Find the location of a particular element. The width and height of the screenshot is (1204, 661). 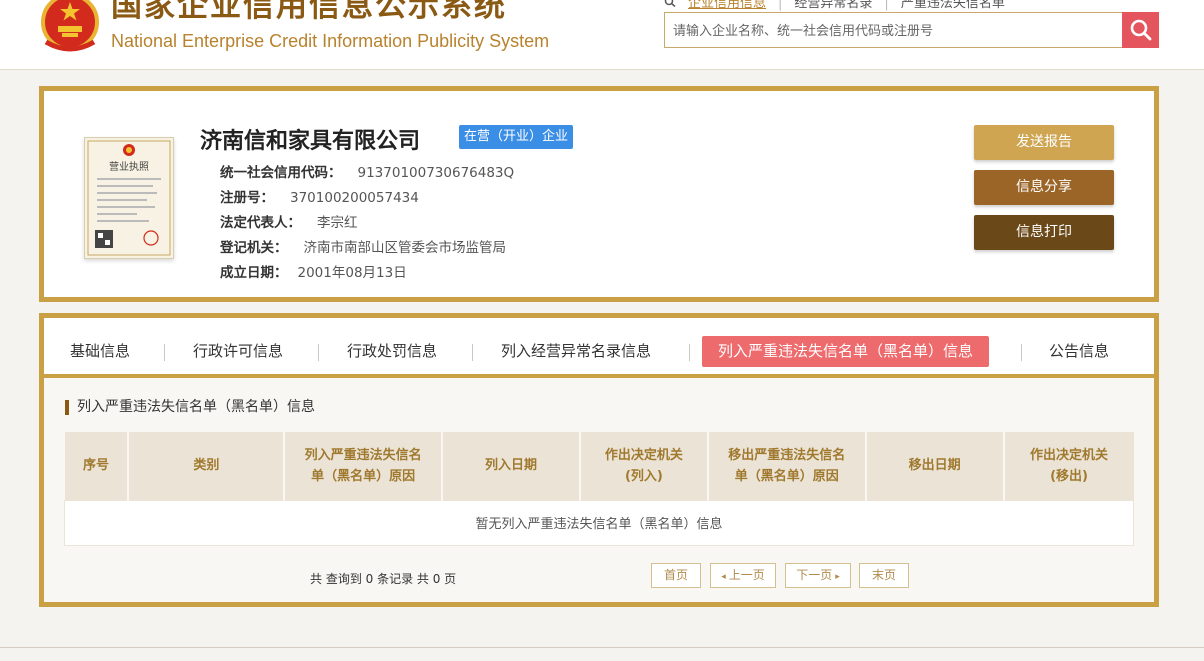

svg-text: 营业执照 is located at coordinates (129, 166).